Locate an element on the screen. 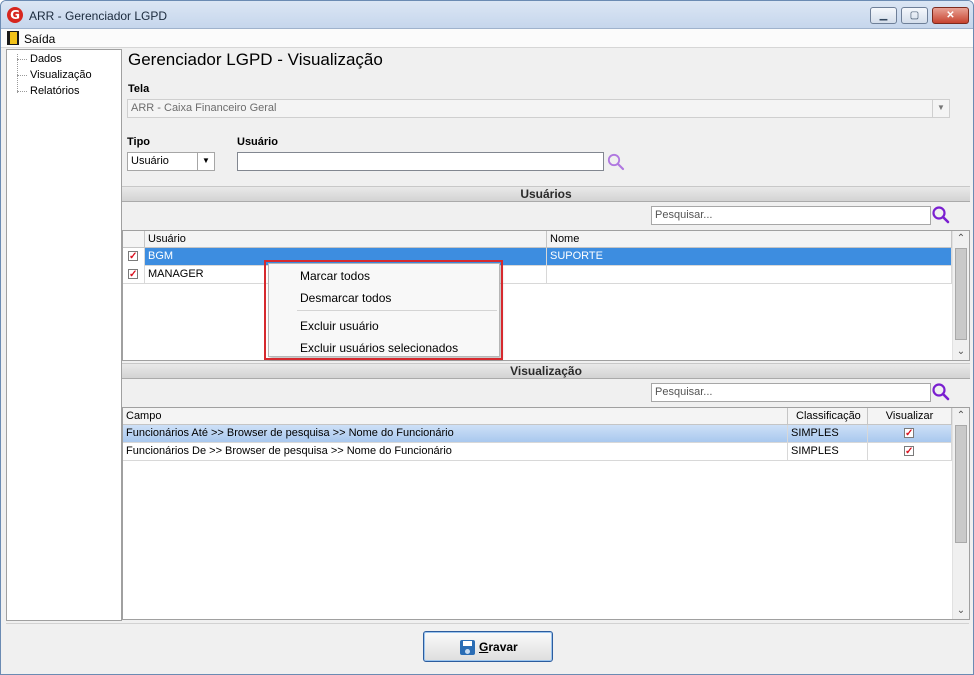  save-button: Gravar is located at coordinates (488, 646).